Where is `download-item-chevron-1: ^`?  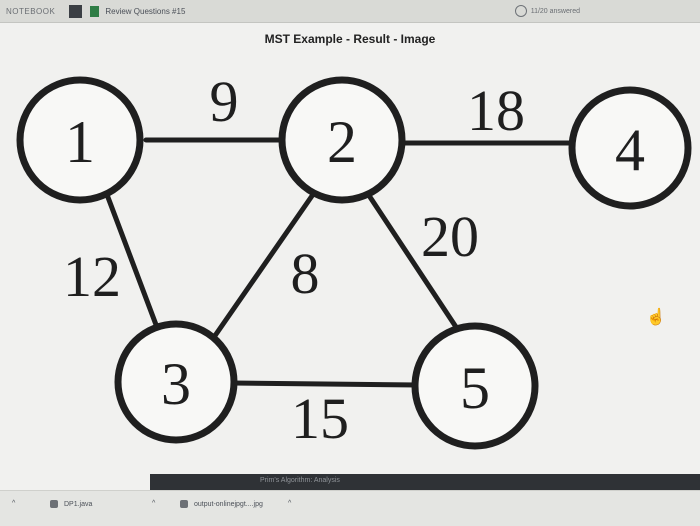 download-item-chevron-1: ^ is located at coordinates (153, 503).